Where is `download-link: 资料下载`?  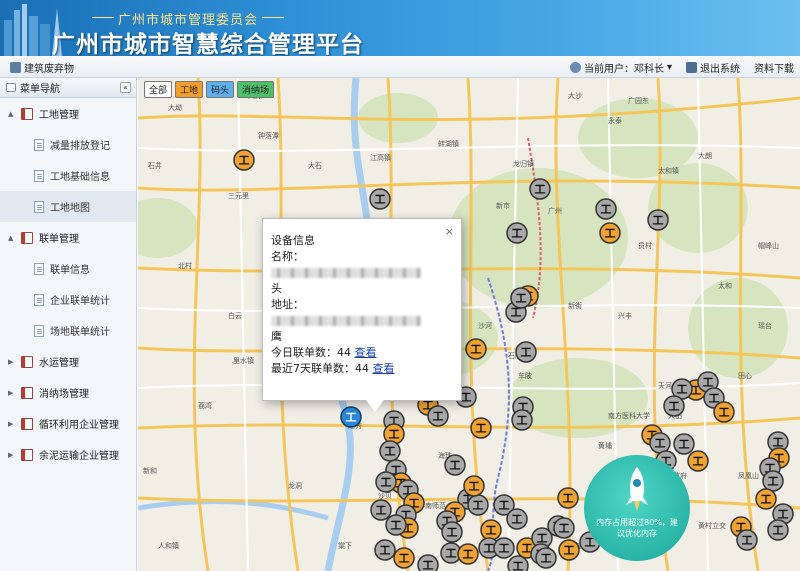
download-link: 资料下载 is located at coordinates (774, 67).